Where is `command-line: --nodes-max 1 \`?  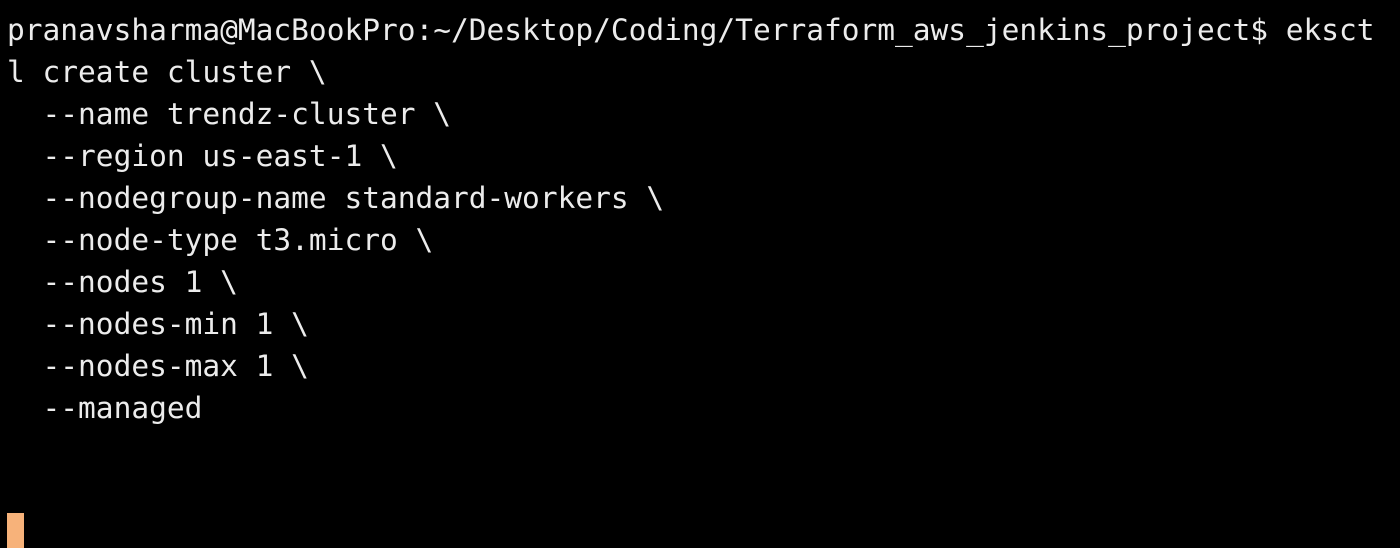 command-line: --nodes-max 1 \ is located at coordinates (158, 366).